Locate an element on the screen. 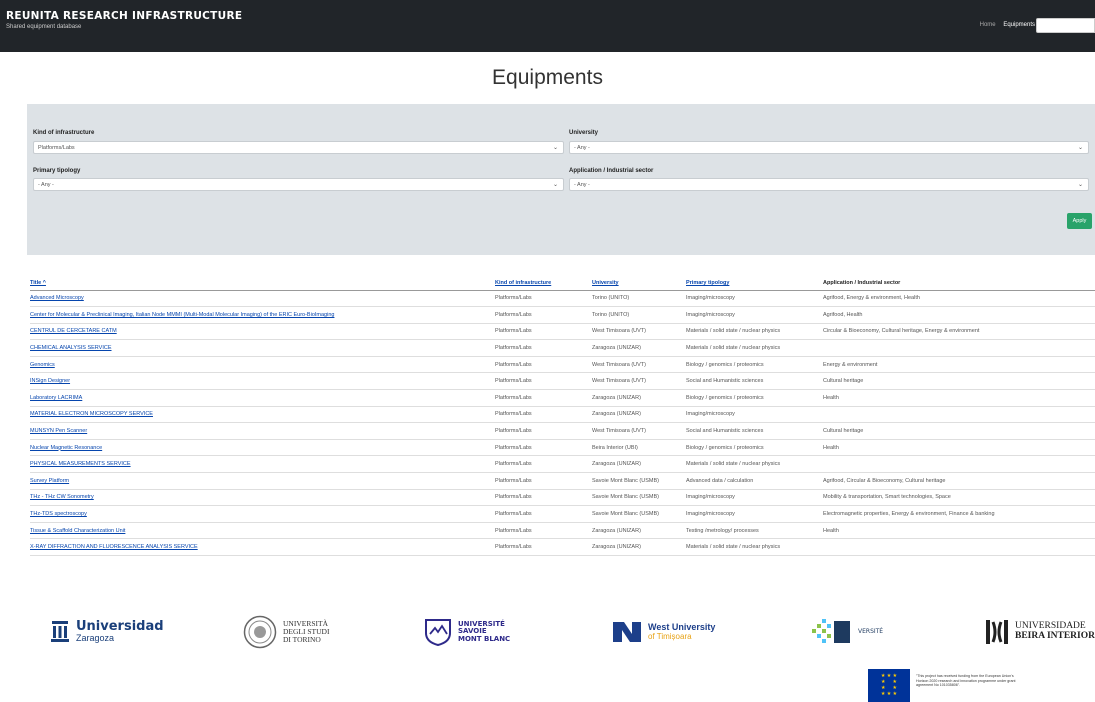 This screenshot has height=702, width=1095. filter-primary-value: - Any - is located at coordinates (46, 185).